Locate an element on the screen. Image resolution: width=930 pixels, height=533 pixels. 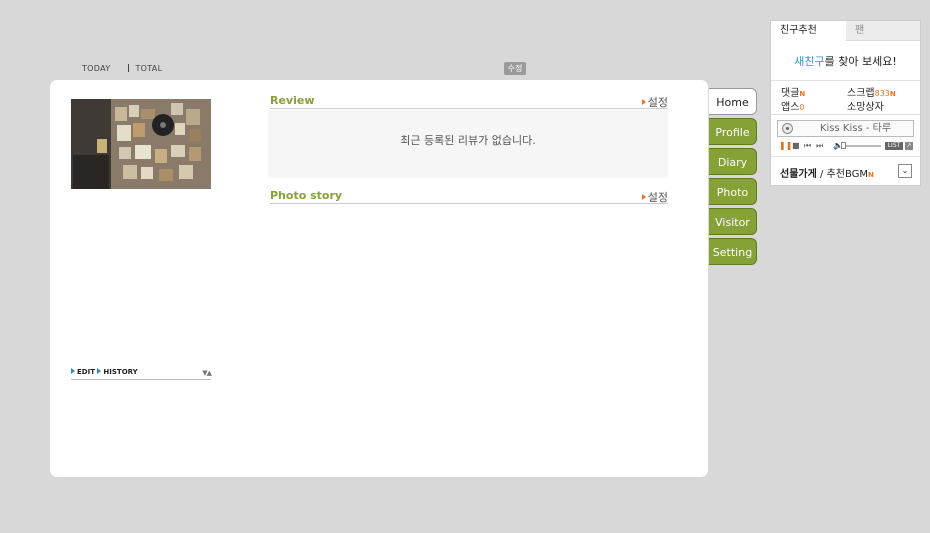
total-label: TOTAL is located at coordinates (149, 68).